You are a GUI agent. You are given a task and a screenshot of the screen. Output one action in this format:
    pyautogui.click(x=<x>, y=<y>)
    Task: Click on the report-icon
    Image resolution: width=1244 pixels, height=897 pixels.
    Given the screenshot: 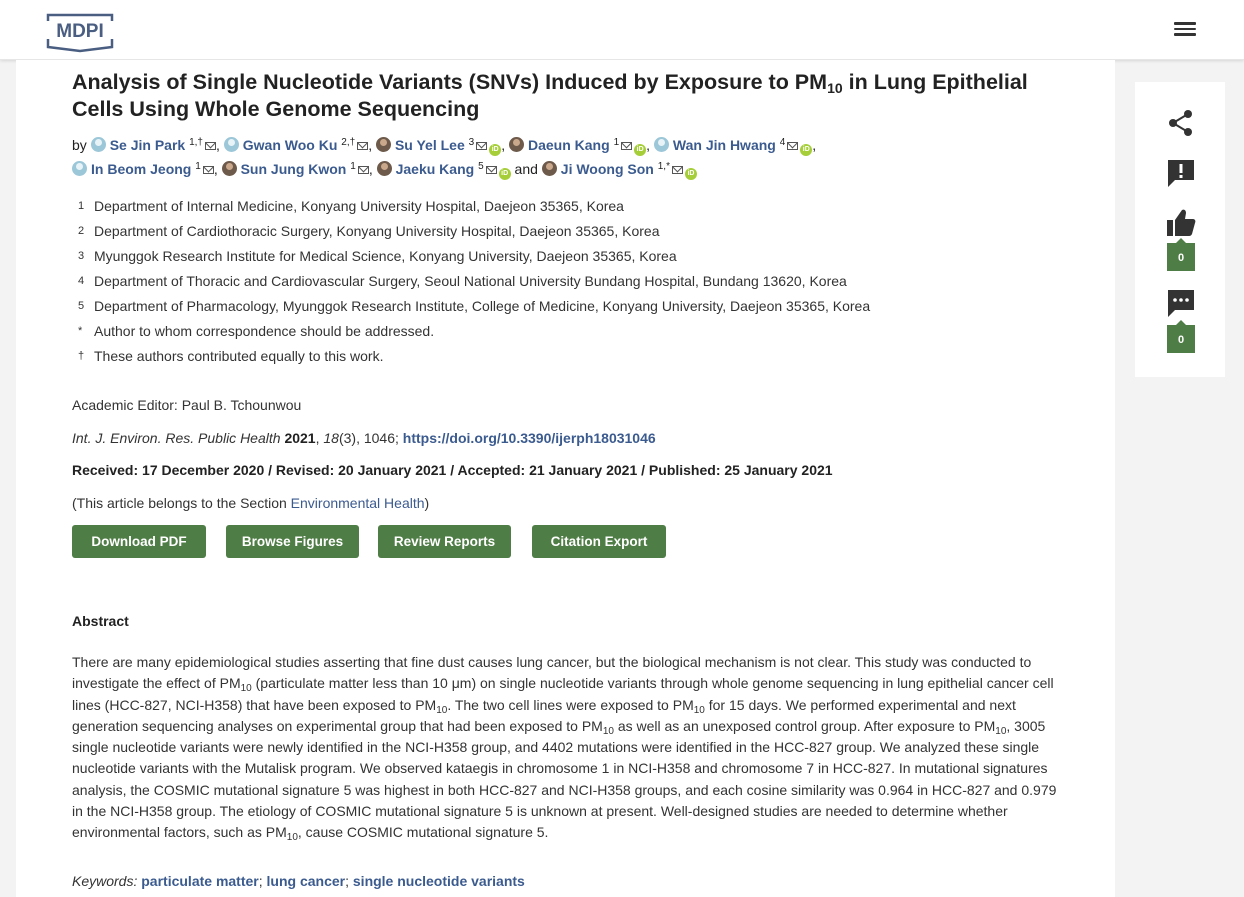 What is the action you would take?
    pyautogui.click(x=1181, y=173)
    